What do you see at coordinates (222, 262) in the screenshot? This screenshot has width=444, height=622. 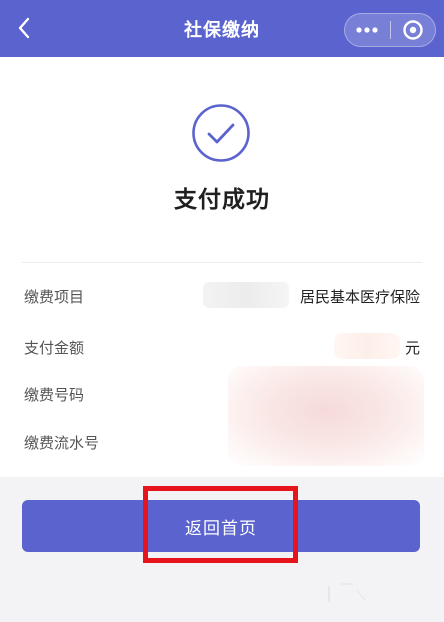 I see `divider` at bounding box center [222, 262].